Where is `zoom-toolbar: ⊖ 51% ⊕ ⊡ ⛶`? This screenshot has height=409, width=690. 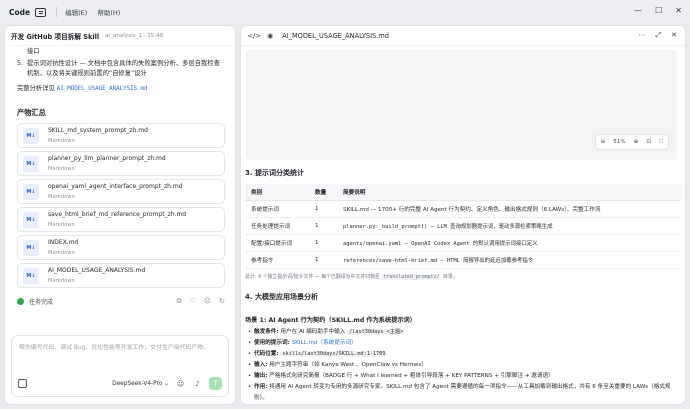 zoom-toolbar: ⊖ 51% ⊕ ⊡ ⛶ is located at coordinates (631, 142).